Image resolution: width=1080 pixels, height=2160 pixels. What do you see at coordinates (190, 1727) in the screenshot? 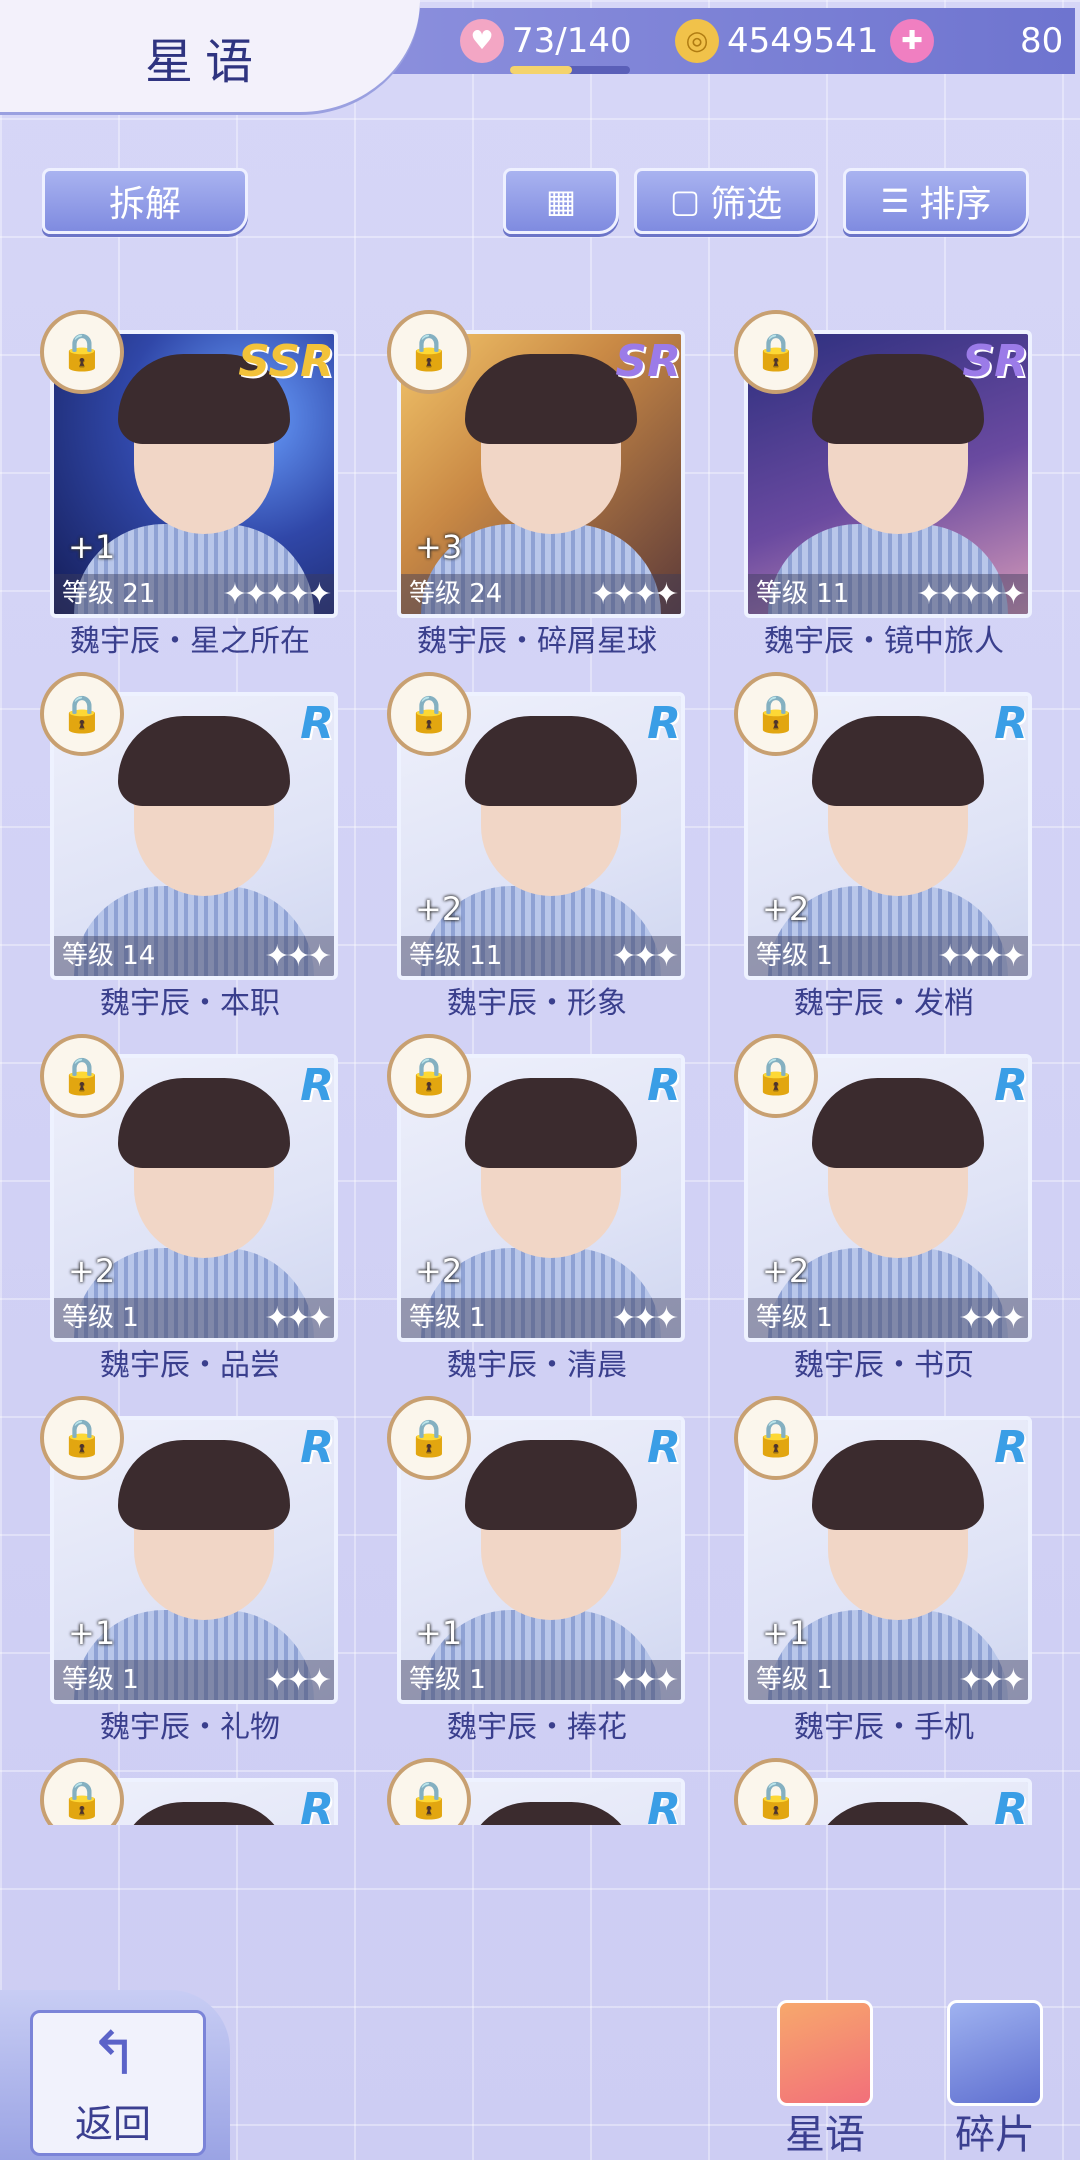
I see `card-name: 魏宇辰・礼物` at bounding box center [190, 1727].